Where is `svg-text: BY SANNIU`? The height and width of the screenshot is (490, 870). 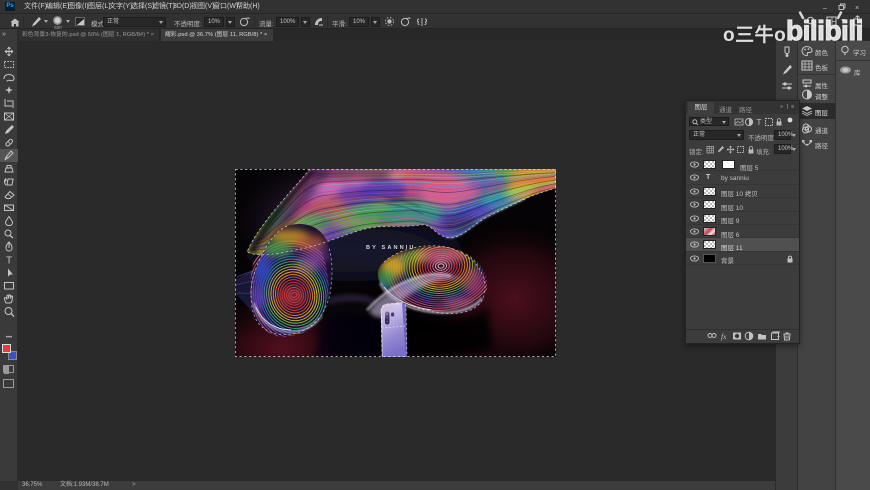 svg-text: BY SANNIU is located at coordinates (391, 248).